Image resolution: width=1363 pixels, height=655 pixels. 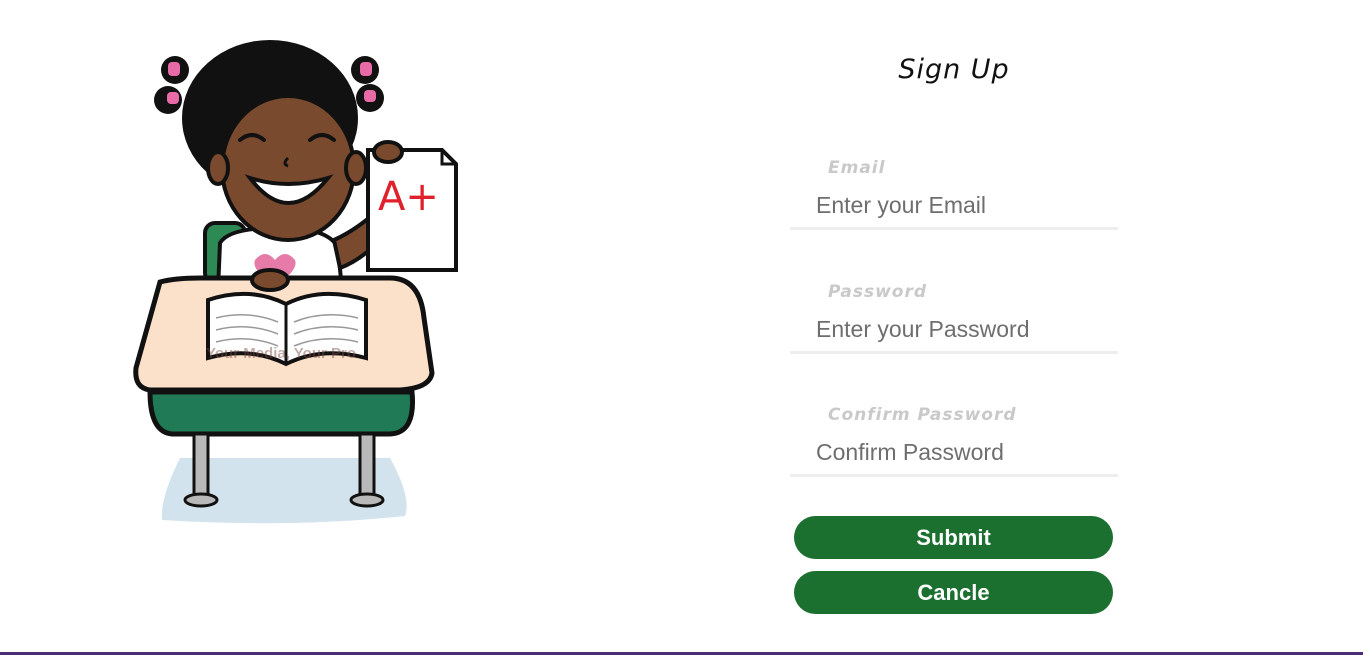 I want to click on password-input, so click(x=954, y=331).